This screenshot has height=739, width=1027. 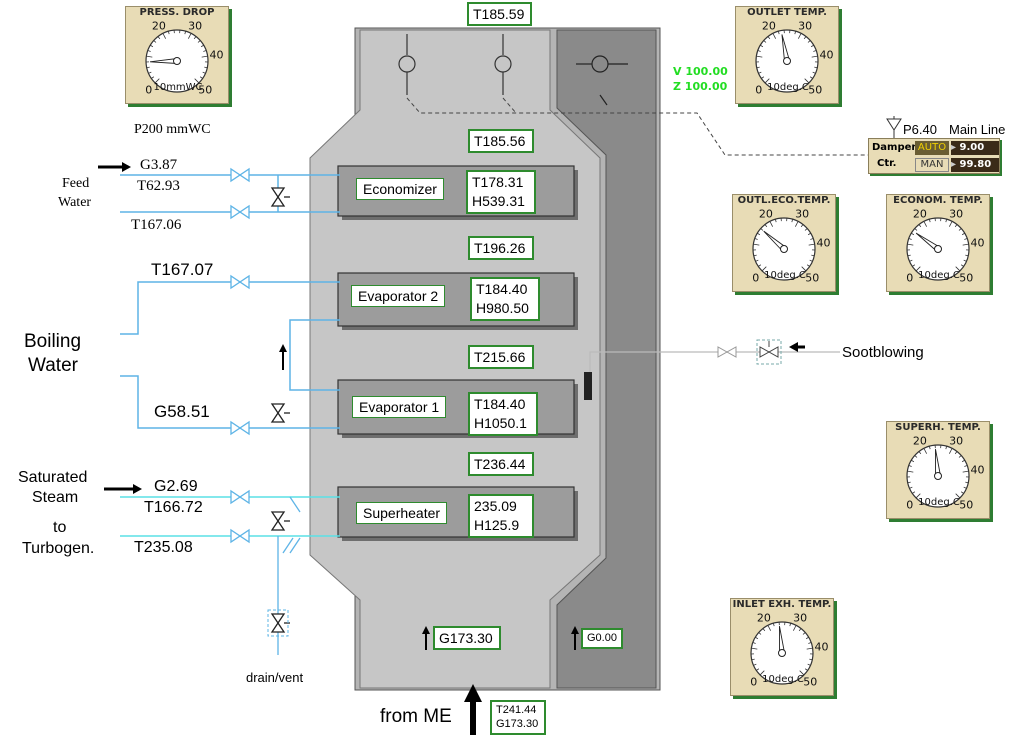 What do you see at coordinates (280, 410) in the screenshot?
I see `vertical-valves` at bounding box center [280, 410].